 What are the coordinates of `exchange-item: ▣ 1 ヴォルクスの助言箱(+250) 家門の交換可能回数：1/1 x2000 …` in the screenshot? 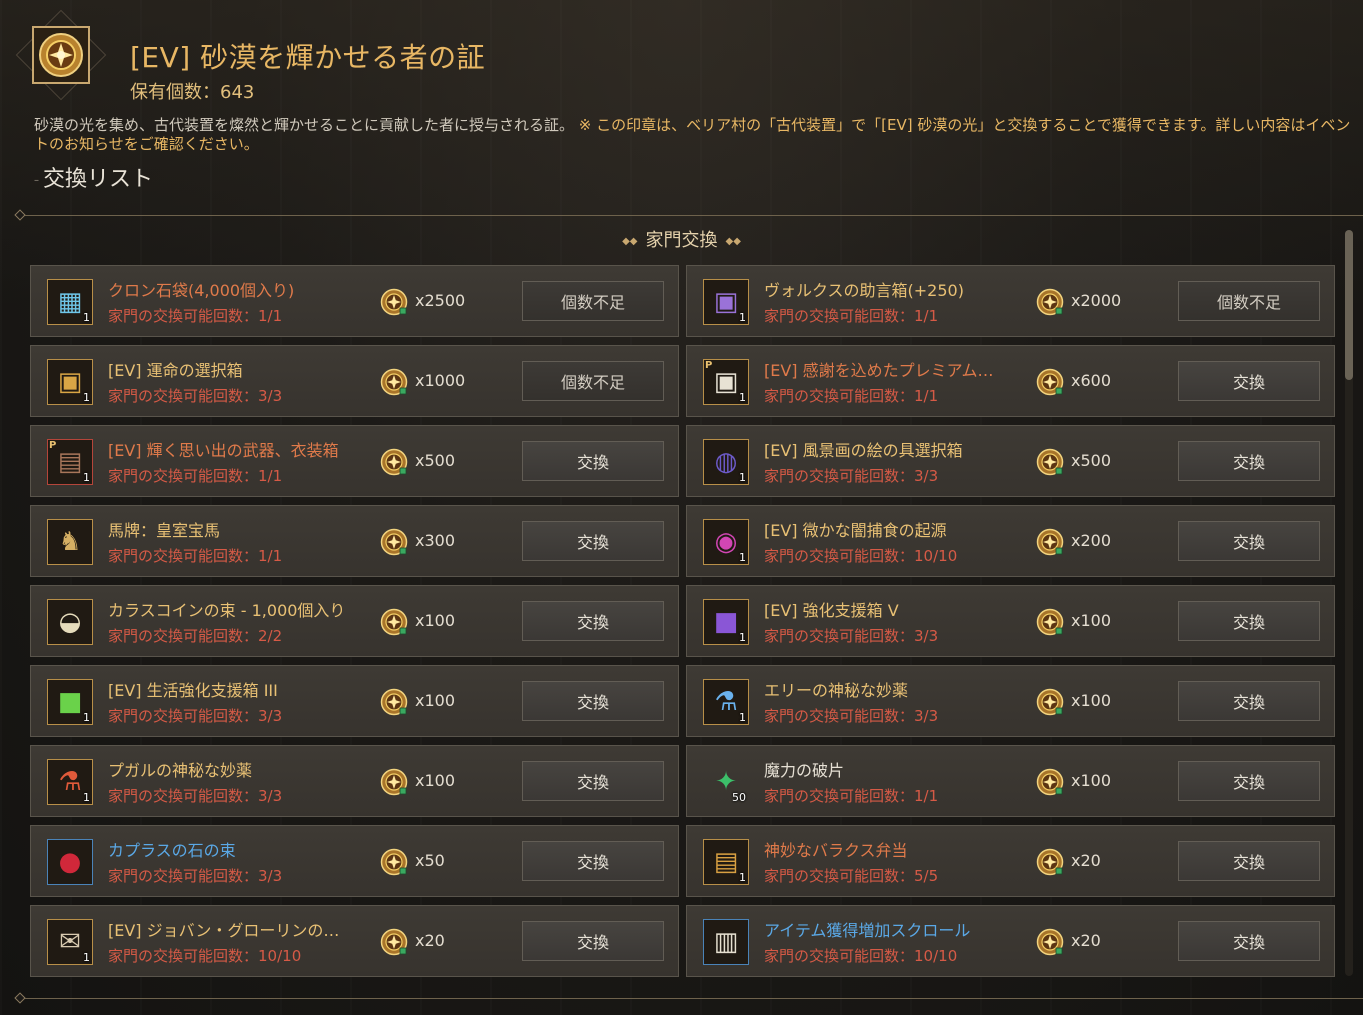 It's located at (1010, 301).